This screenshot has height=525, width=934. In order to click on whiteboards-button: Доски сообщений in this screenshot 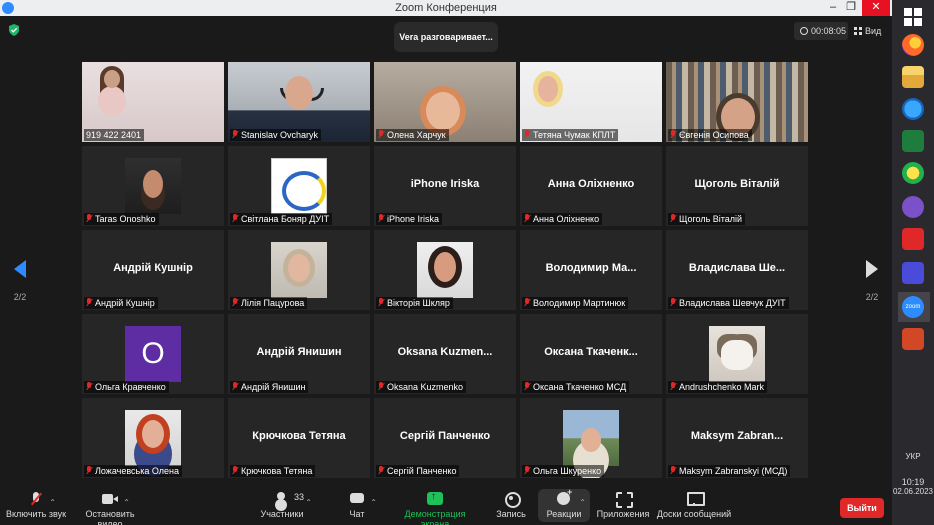, I will do `click(694, 505)`.